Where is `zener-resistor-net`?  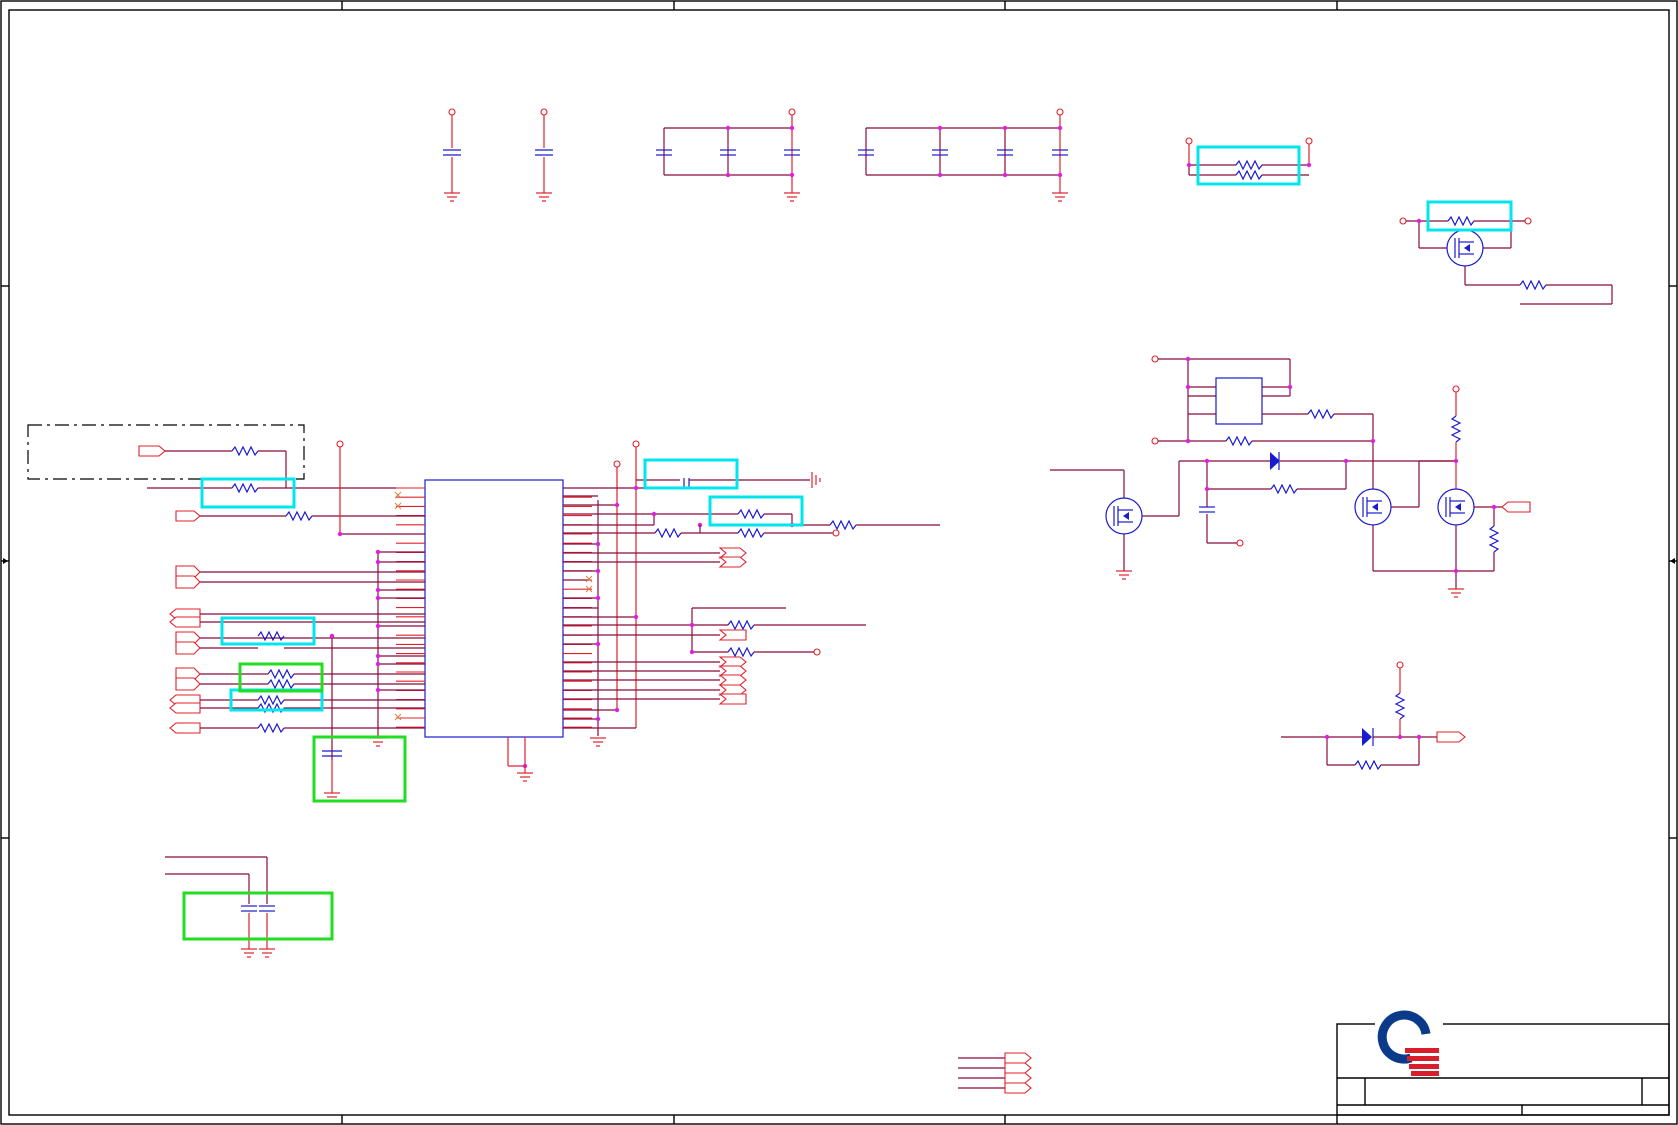 zener-resistor-net is located at coordinates (1373, 716).